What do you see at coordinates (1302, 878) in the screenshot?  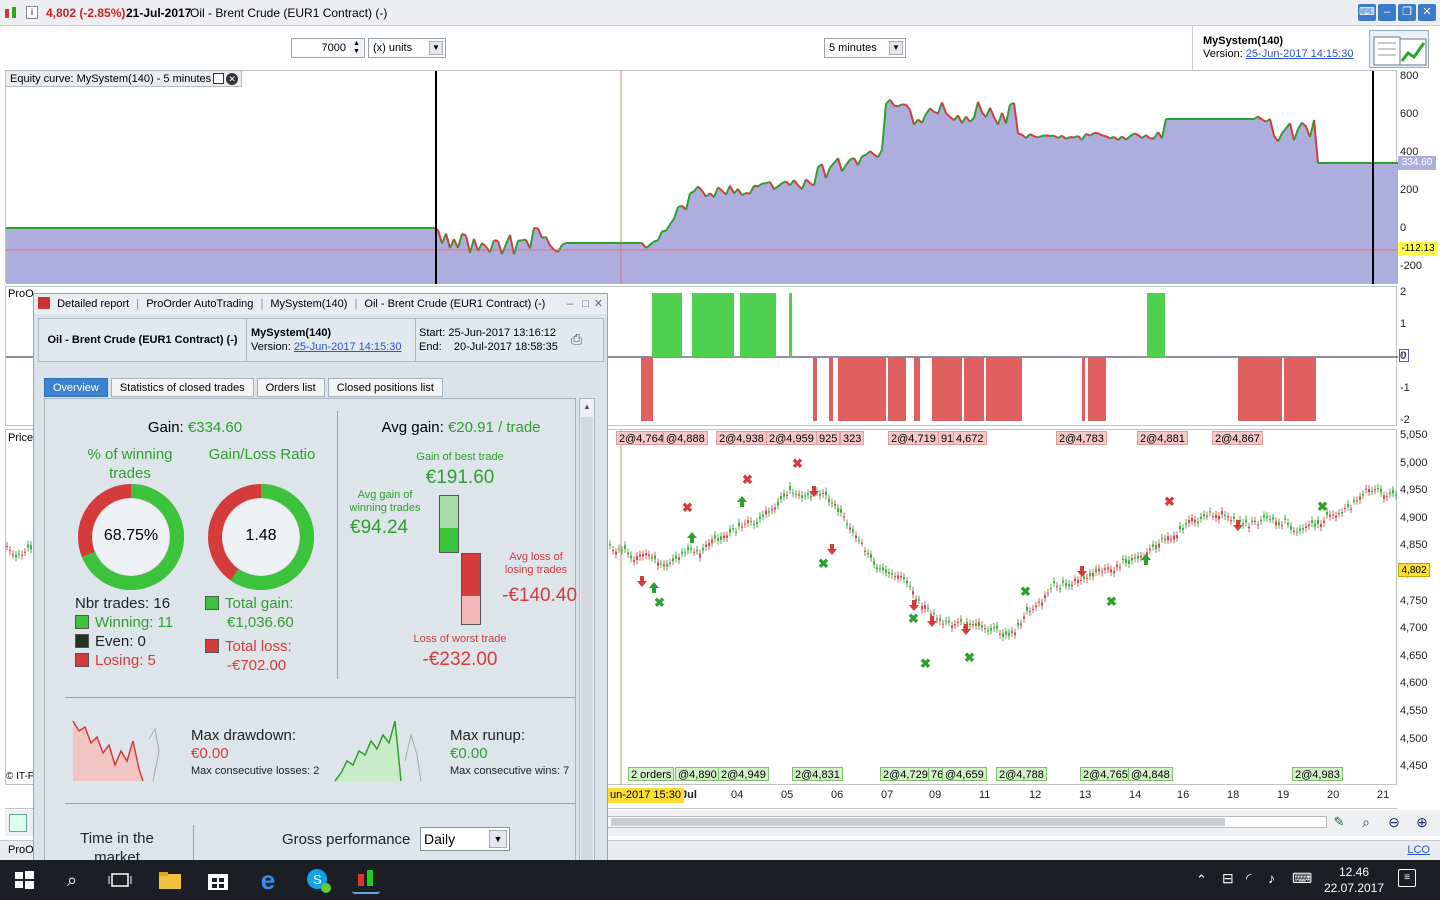 I see `keyboard-layout-icon: ⌨` at bounding box center [1302, 878].